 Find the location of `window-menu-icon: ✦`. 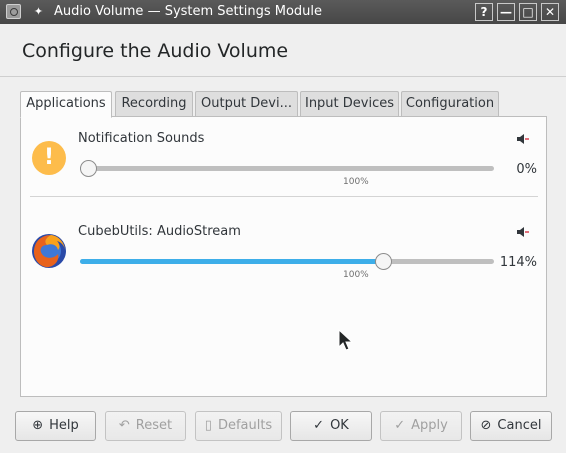

window-menu-icon: ✦ is located at coordinates (38, 11).